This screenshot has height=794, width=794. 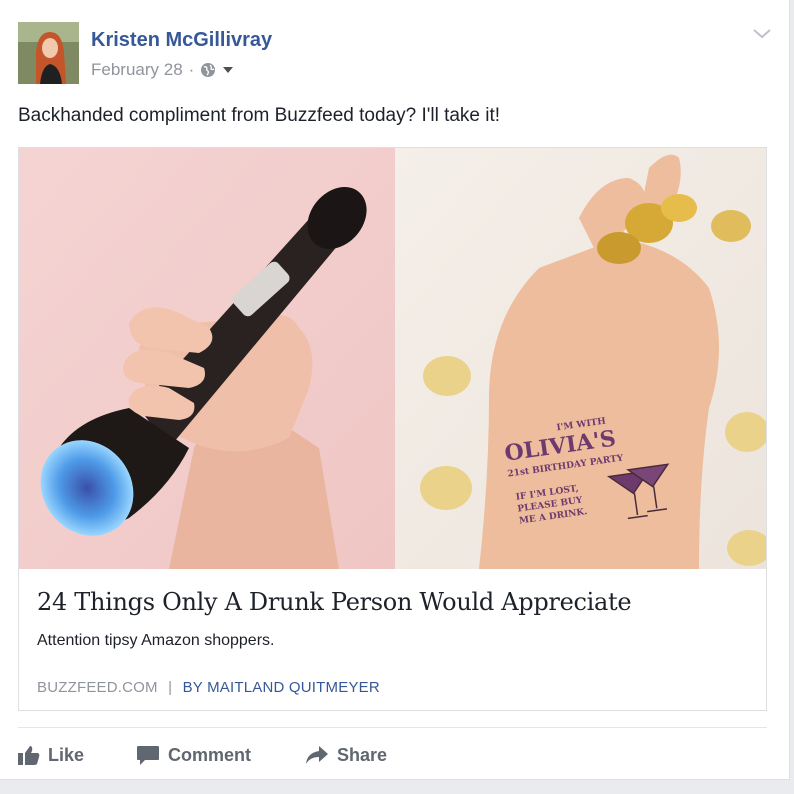 I want to click on link-domain: BUZZFEED.COM, so click(x=97, y=687).